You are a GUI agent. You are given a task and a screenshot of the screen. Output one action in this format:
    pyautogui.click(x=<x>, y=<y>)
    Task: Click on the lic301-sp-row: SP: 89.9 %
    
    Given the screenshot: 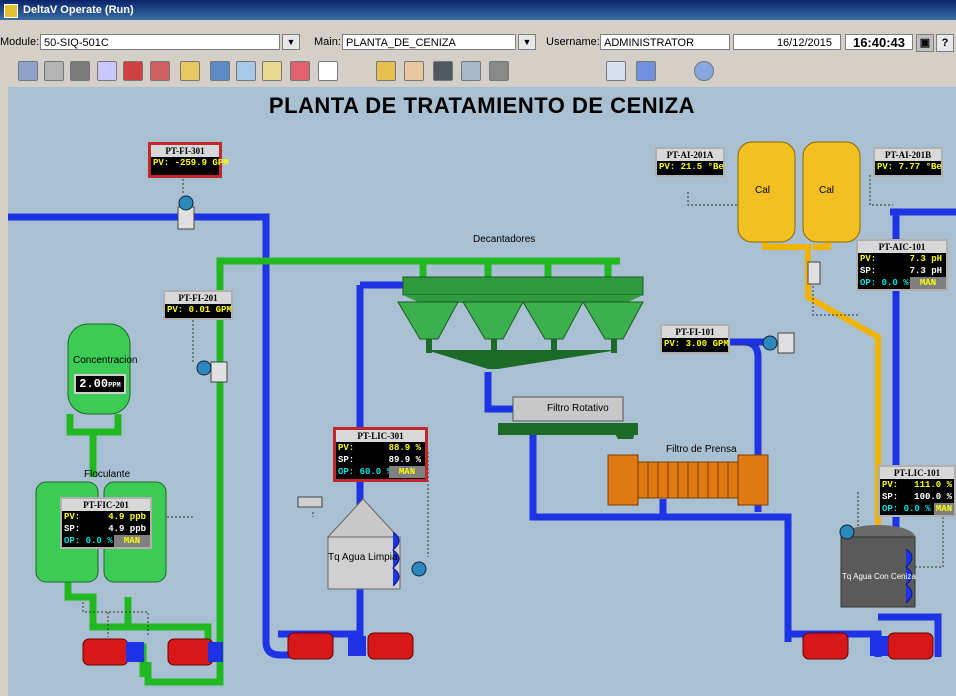 What is the action you would take?
    pyautogui.click(x=379, y=460)
    